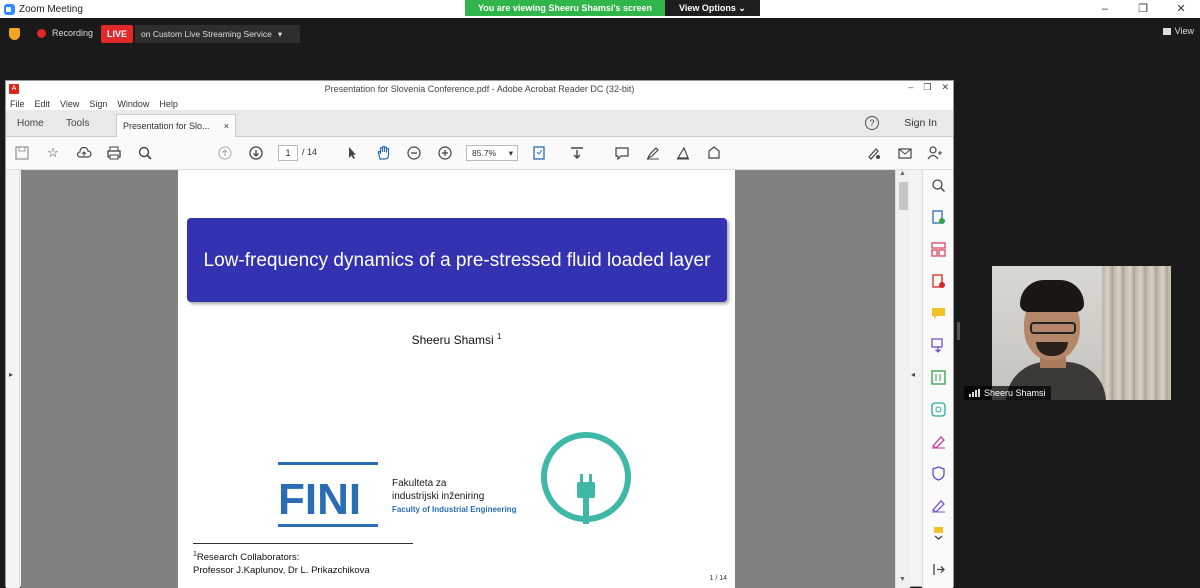 The height and width of the screenshot is (588, 1200). Describe the element at coordinates (945, 87) in the screenshot. I see `acrobat-close-button: ✕` at that location.